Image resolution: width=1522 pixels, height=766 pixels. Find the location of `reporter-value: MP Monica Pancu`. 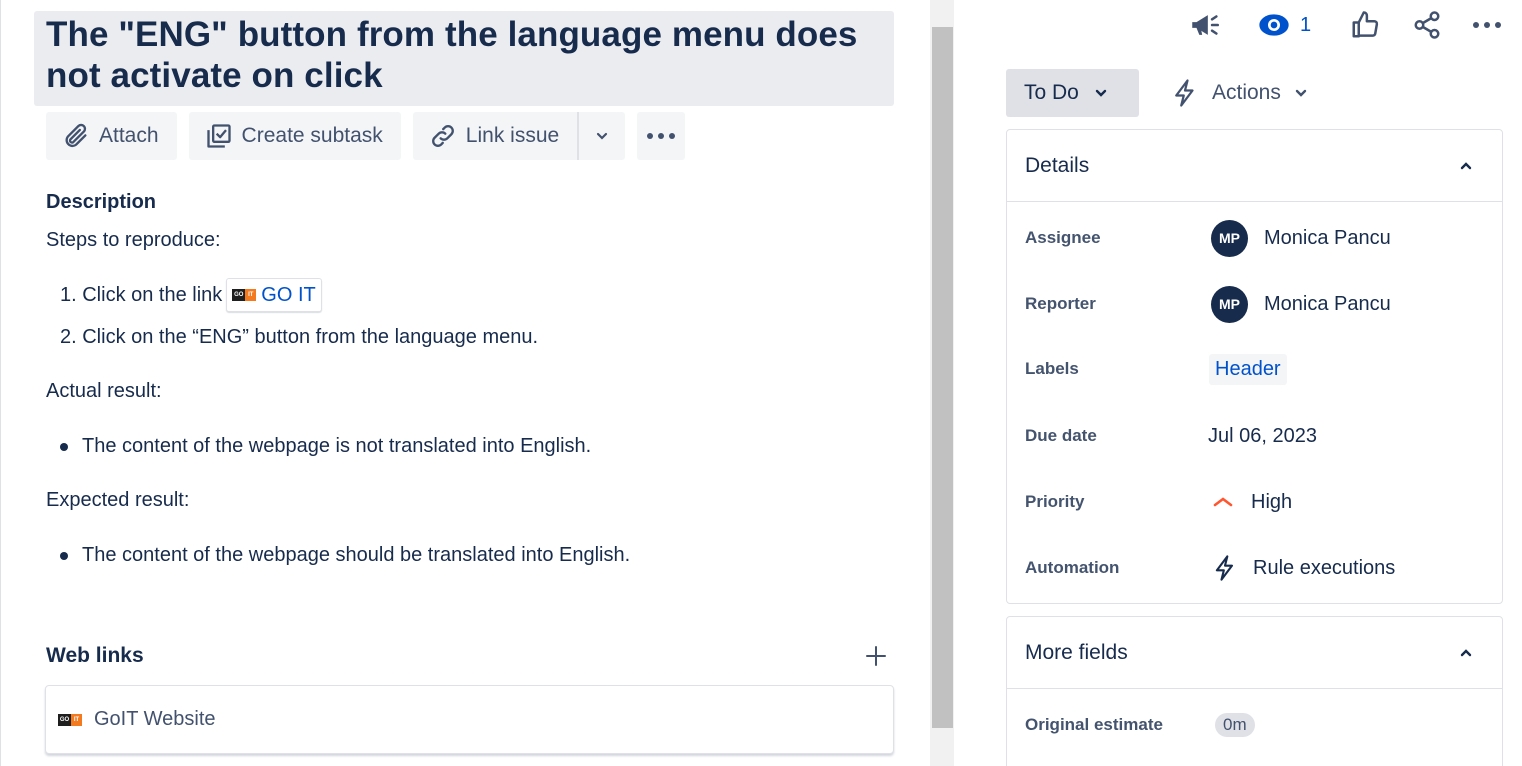

reporter-value: MP Monica Pancu is located at coordinates (1301, 304).